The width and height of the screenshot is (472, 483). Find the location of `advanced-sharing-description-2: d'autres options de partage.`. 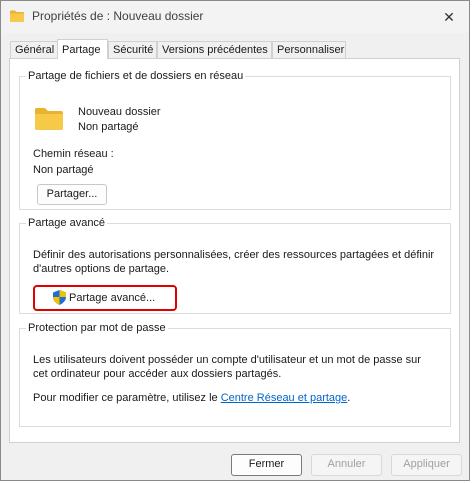

advanced-sharing-description-2: d'autres options de partage. is located at coordinates (101, 269).